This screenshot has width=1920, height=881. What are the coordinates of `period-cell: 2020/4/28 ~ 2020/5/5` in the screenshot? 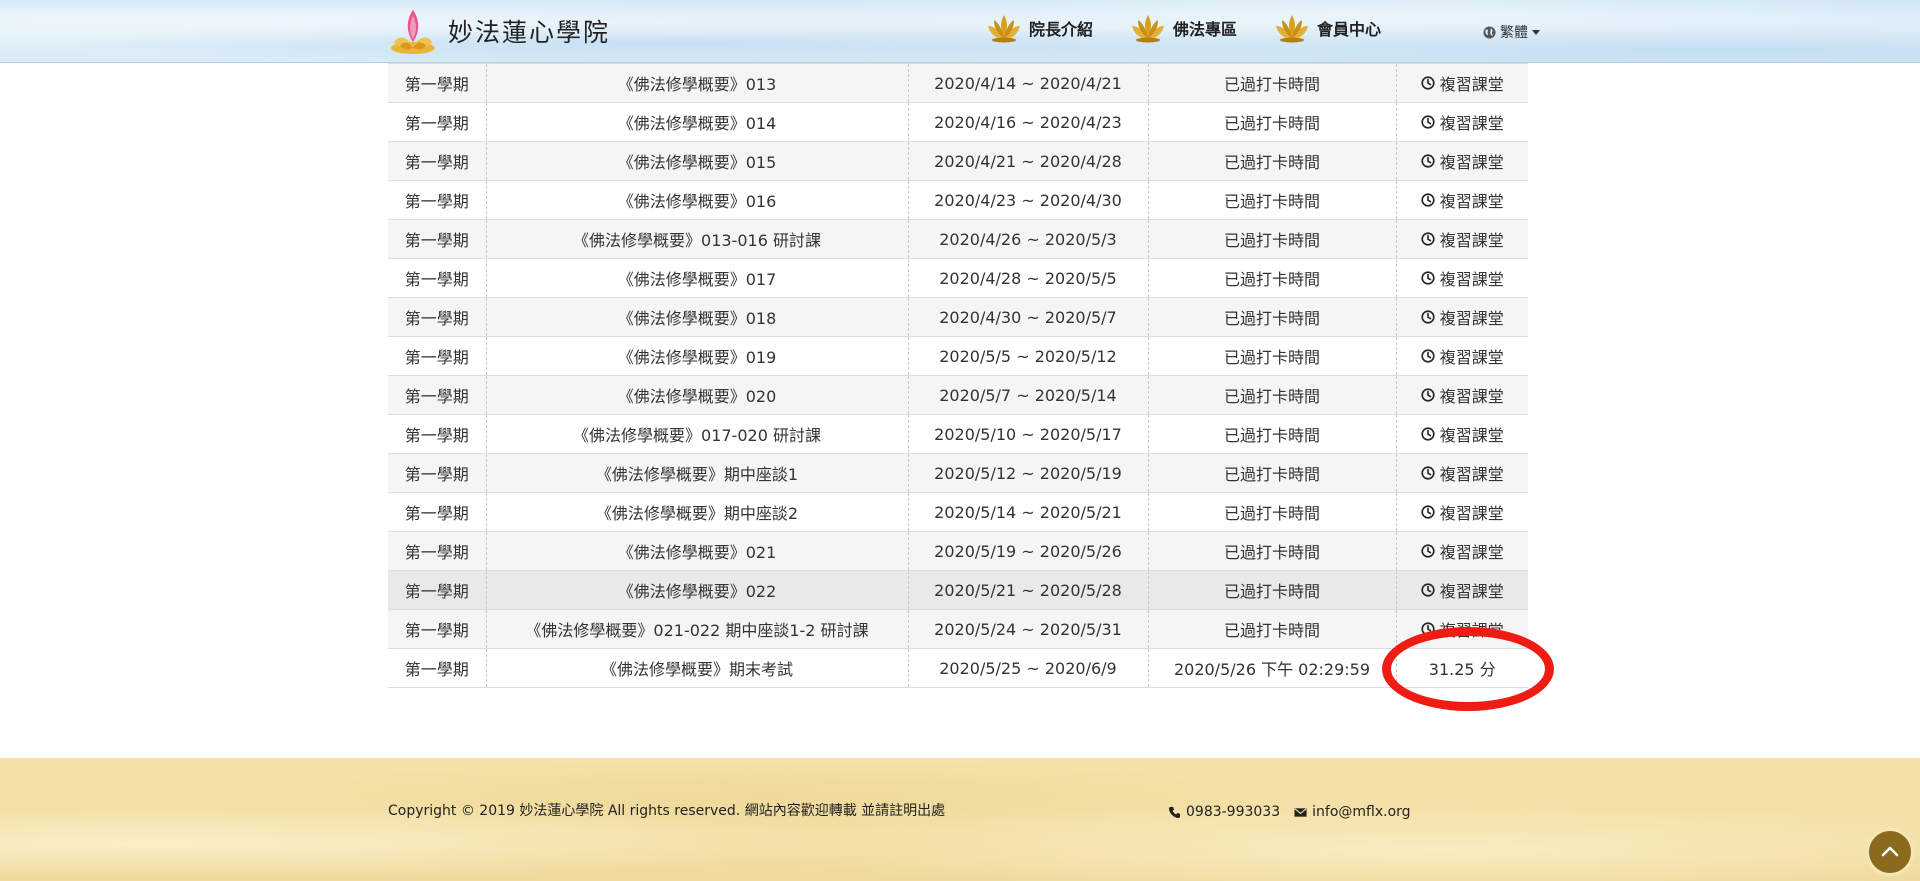 It's located at (1027, 278).